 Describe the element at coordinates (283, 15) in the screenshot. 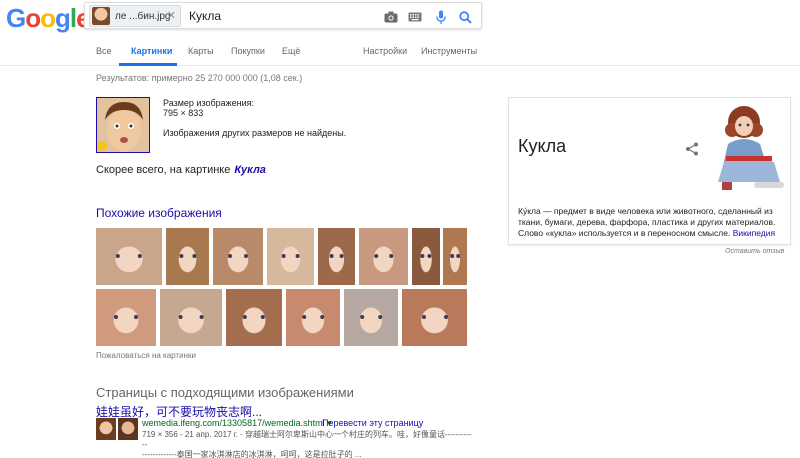

I see `search-box: ле ...бин.jpg ✕ Кукла` at that location.